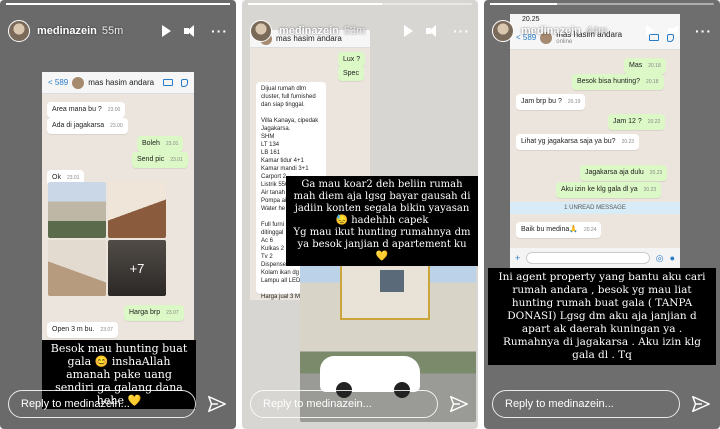  What do you see at coordinates (518, 258) in the screenshot?
I see `plus-icon: +` at bounding box center [518, 258].